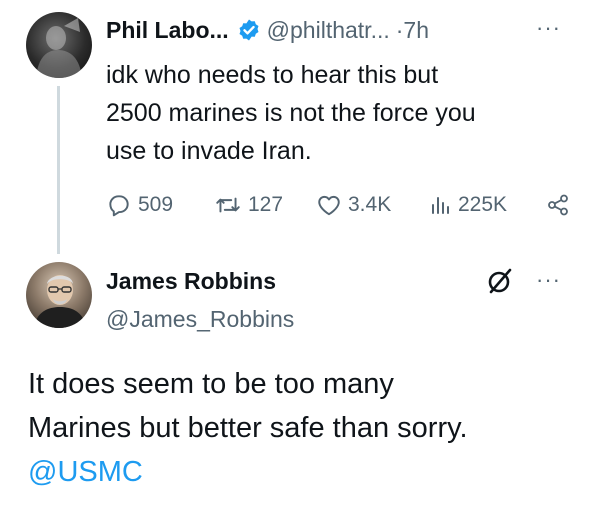  I want to click on share-button, so click(558, 205).